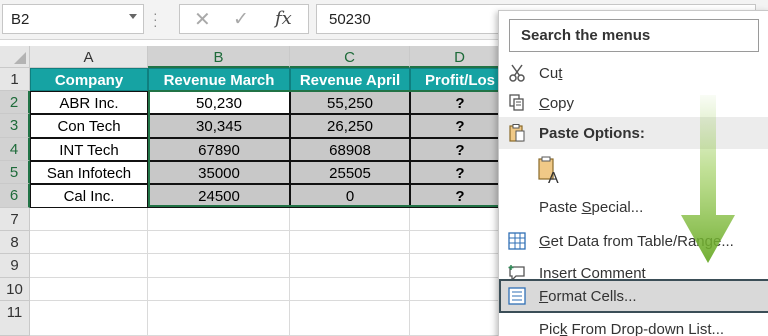 The height and width of the screenshot is (336, 768). I want to click on paste-options-label: Paste Options:, so click(592, 133).